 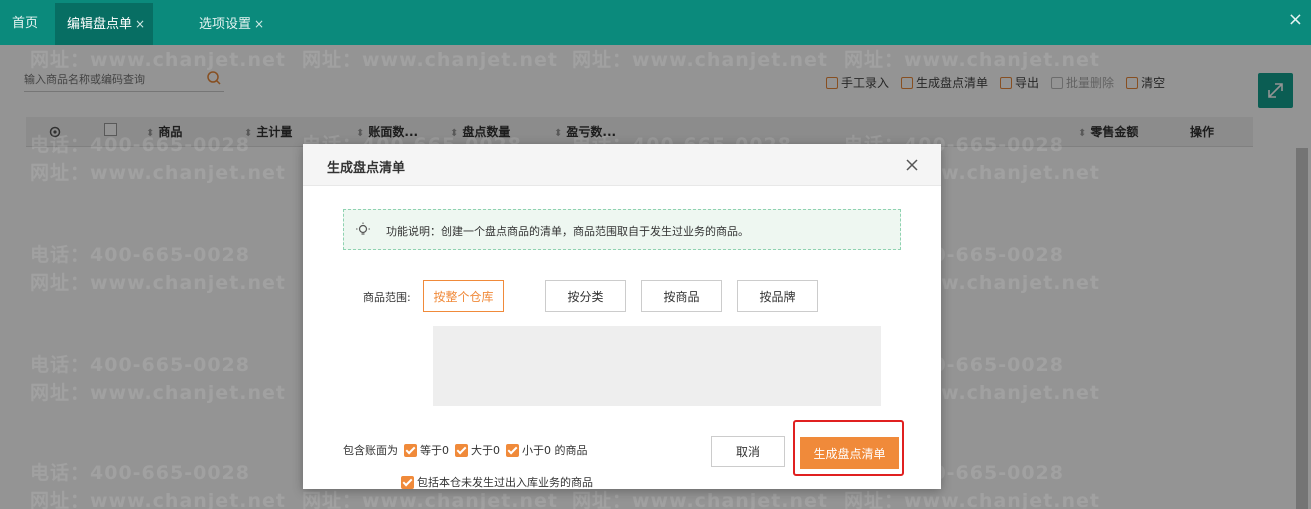 I want to click on dialog-header: 生成盘点清单, so click(x=622, y=165).